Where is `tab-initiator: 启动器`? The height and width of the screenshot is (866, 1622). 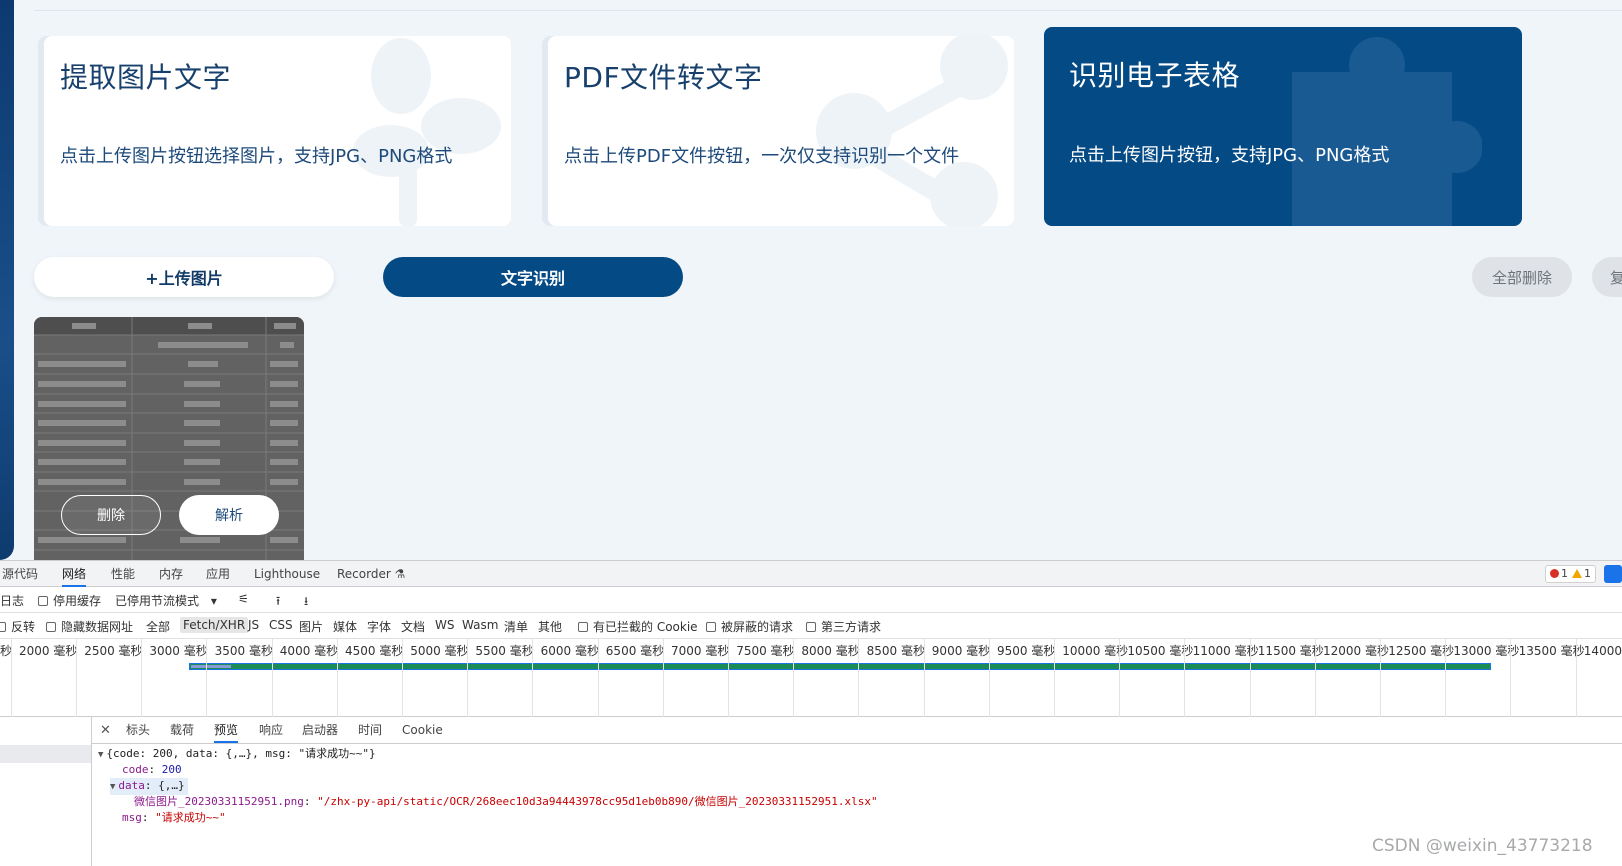 tab-initiator: 启动器 is located at coordinates (320, 730).